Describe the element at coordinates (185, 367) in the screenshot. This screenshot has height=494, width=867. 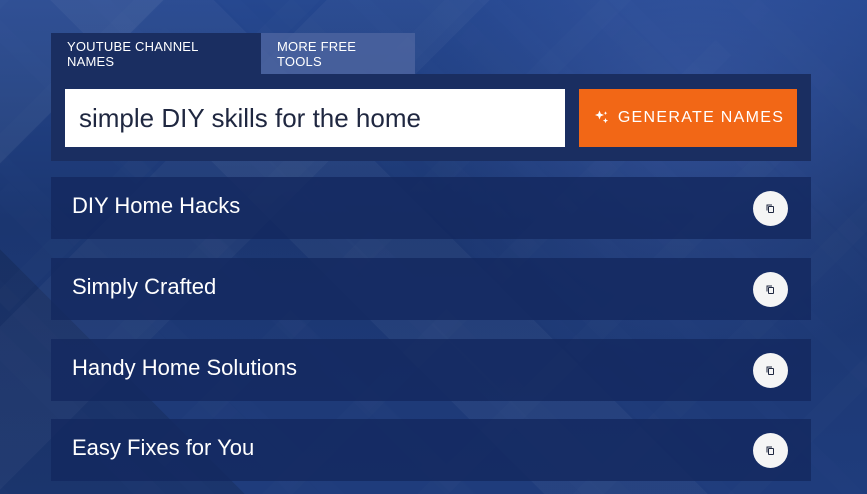
I see `result-label-3: Handy Home Solutions` at that location.